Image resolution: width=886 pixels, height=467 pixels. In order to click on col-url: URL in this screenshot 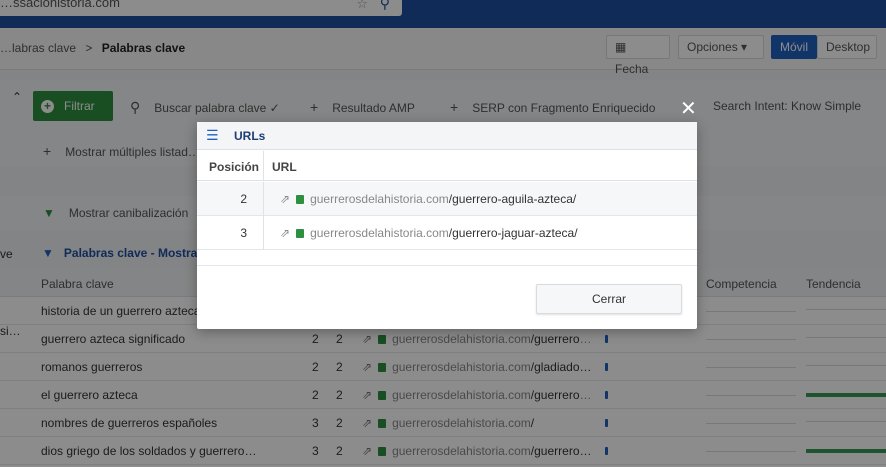, I will do `click(284, 167)`.